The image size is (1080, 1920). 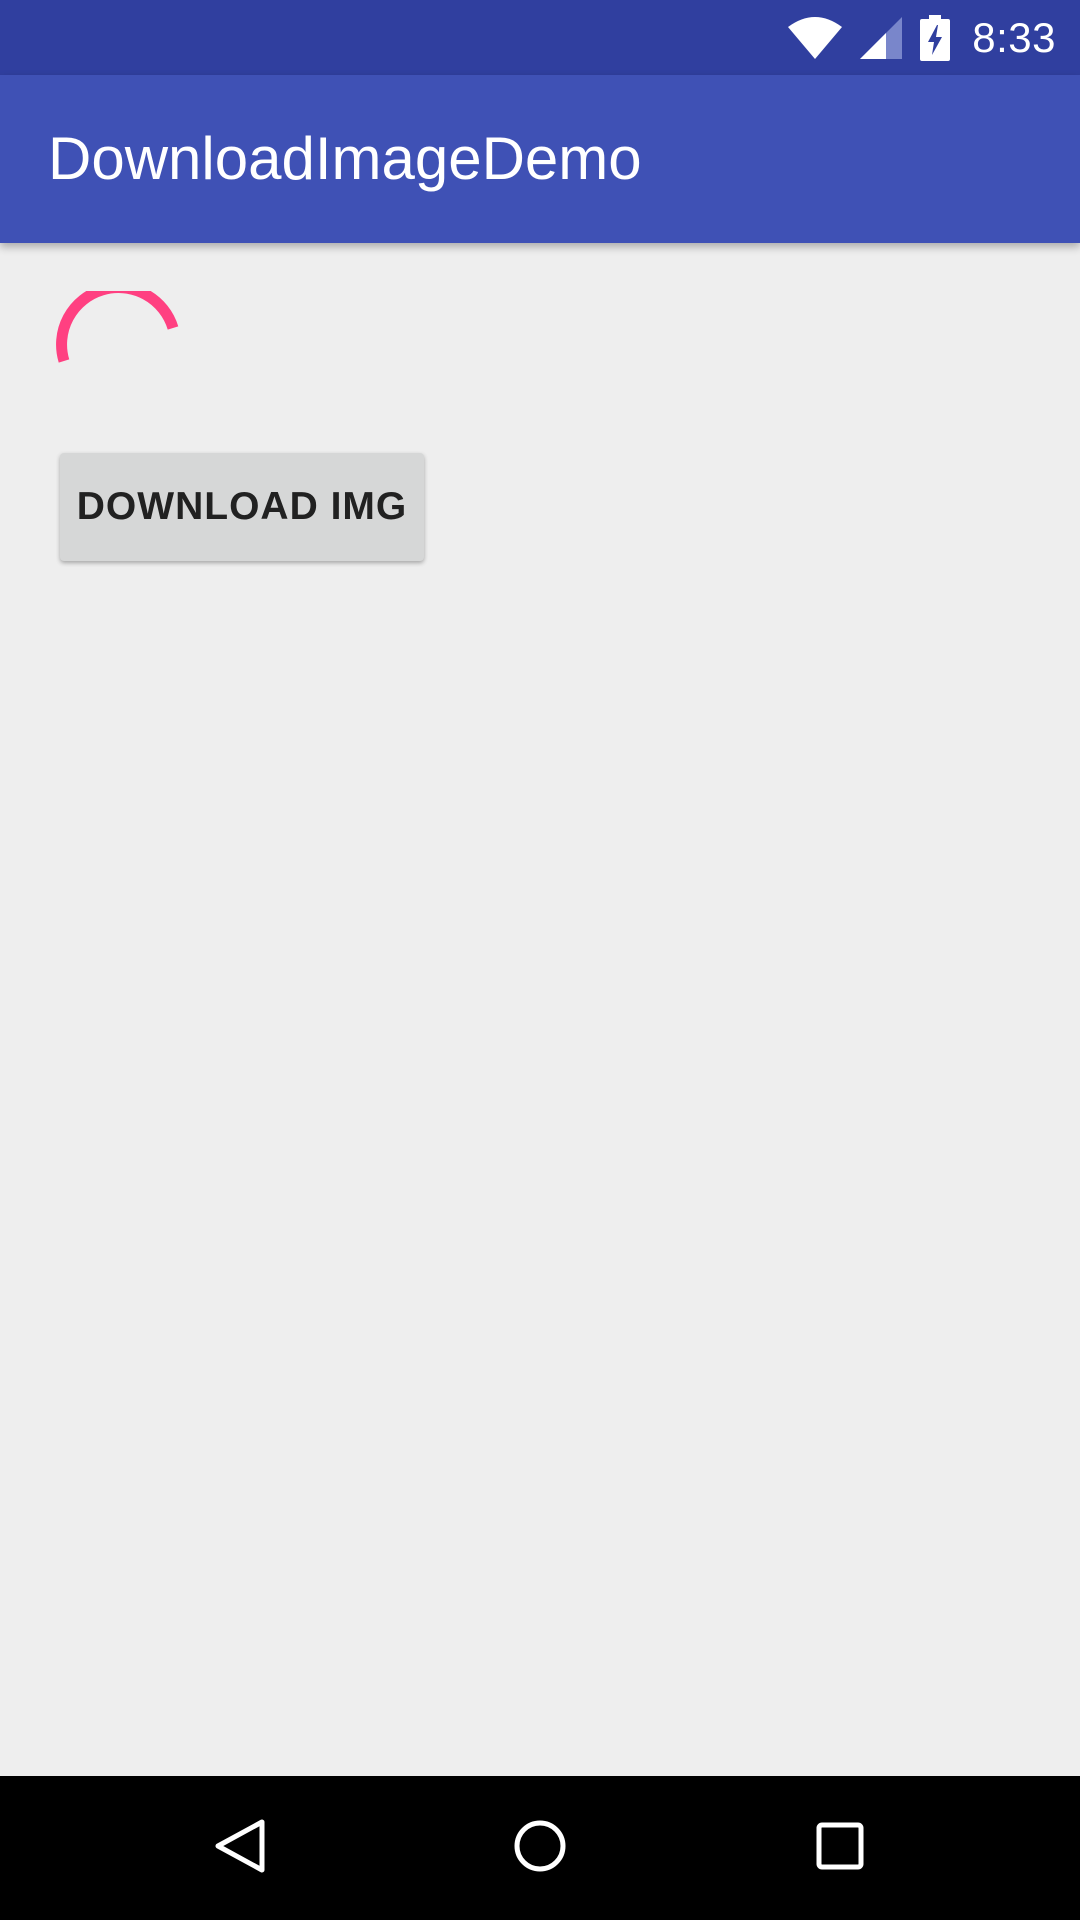 I want to click on recents-button, so click(x=840, y=1848).